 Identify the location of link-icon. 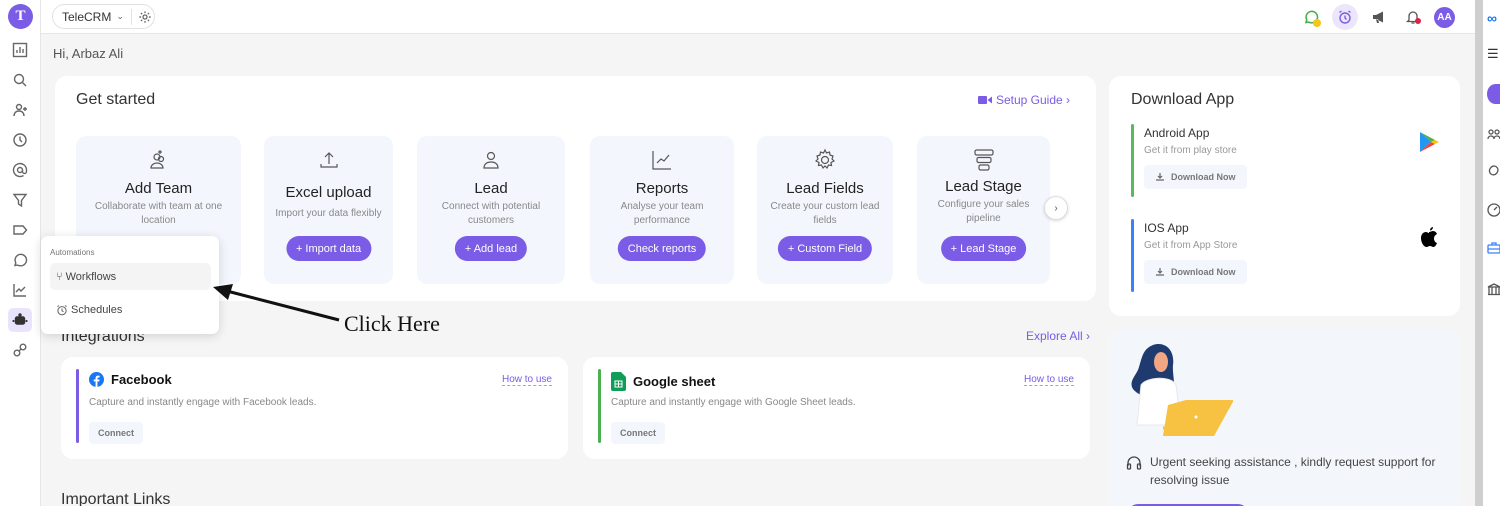
(20, 350).